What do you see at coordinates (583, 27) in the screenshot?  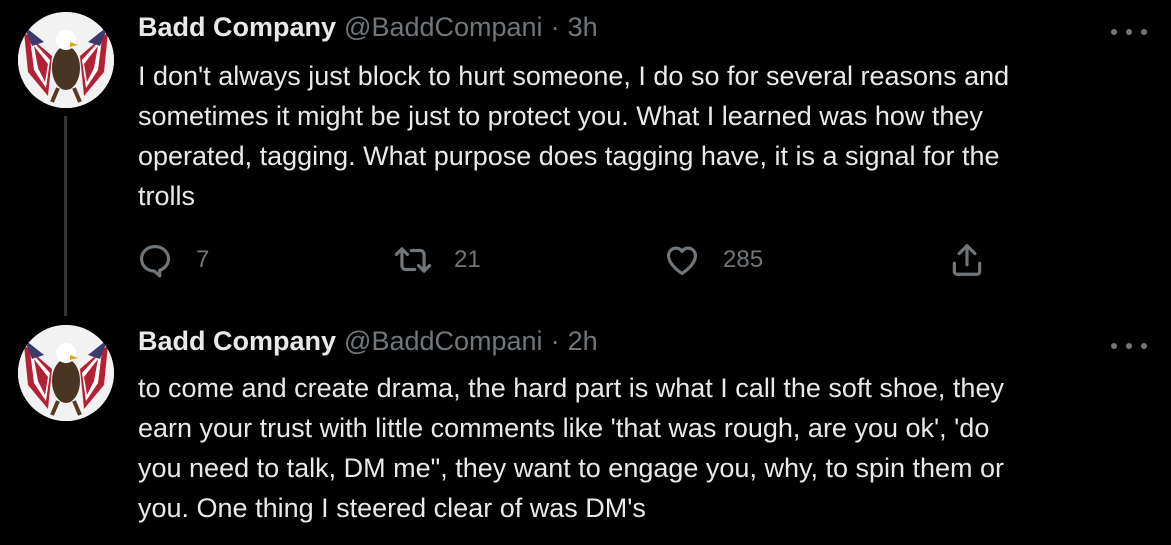 I see `timestamp: 3h` at bounding box center [583, 27].